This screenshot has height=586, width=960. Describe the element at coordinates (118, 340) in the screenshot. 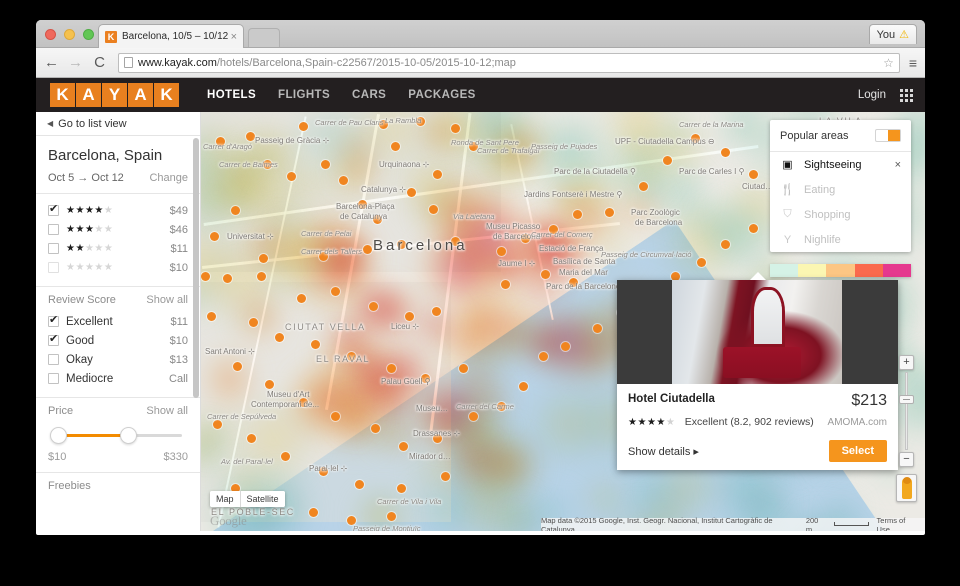

I see `review-filter-row: Good $10` at that location.